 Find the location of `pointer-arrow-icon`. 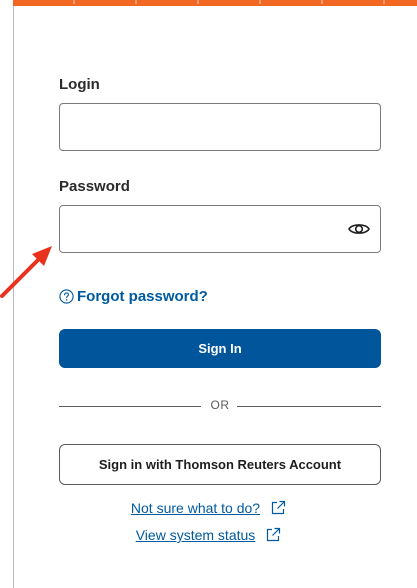

pointer-arrow-icon is located at coordinates (26, 272).